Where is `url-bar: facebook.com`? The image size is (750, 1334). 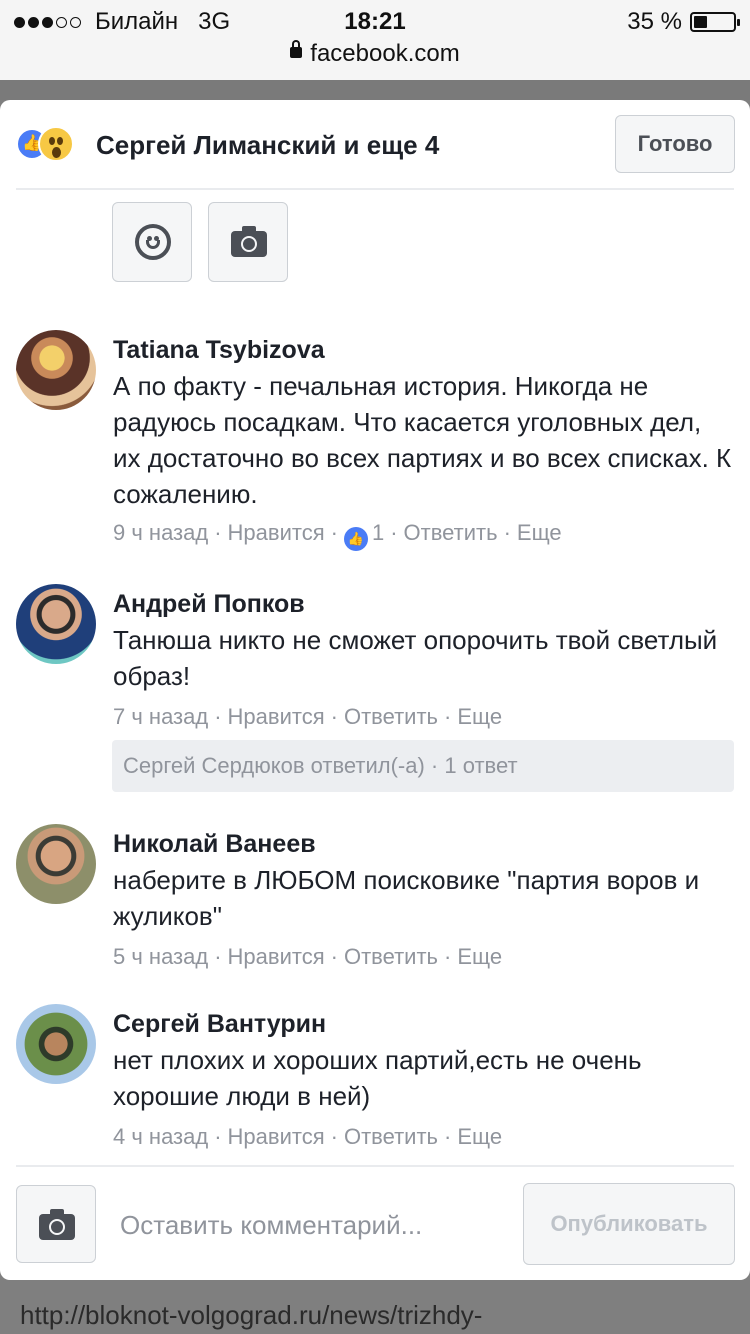
url-bar: facebook.com is located at coordinates (375, 54).